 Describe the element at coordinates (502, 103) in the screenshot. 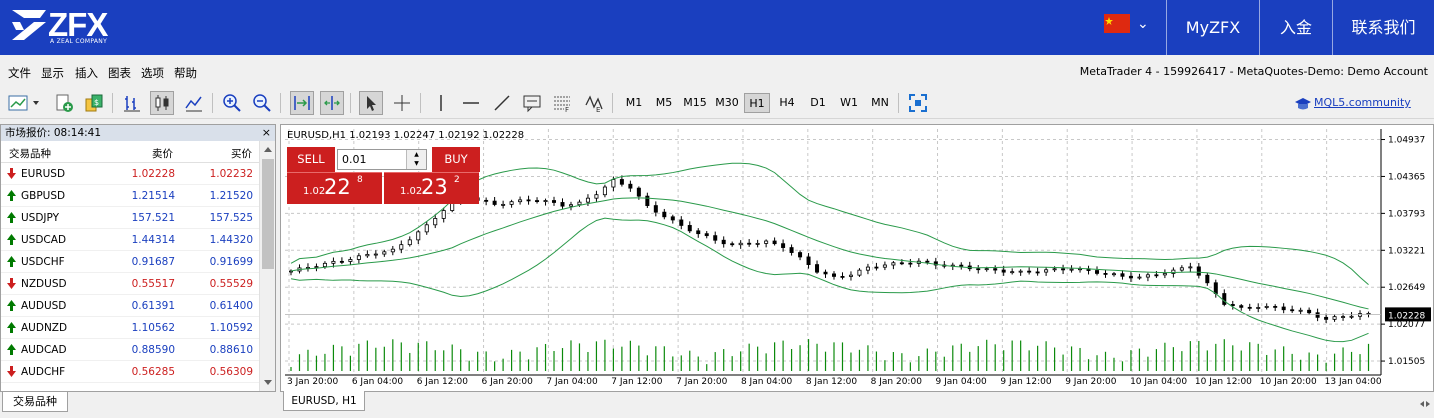

I see `trendline-button` at that location.